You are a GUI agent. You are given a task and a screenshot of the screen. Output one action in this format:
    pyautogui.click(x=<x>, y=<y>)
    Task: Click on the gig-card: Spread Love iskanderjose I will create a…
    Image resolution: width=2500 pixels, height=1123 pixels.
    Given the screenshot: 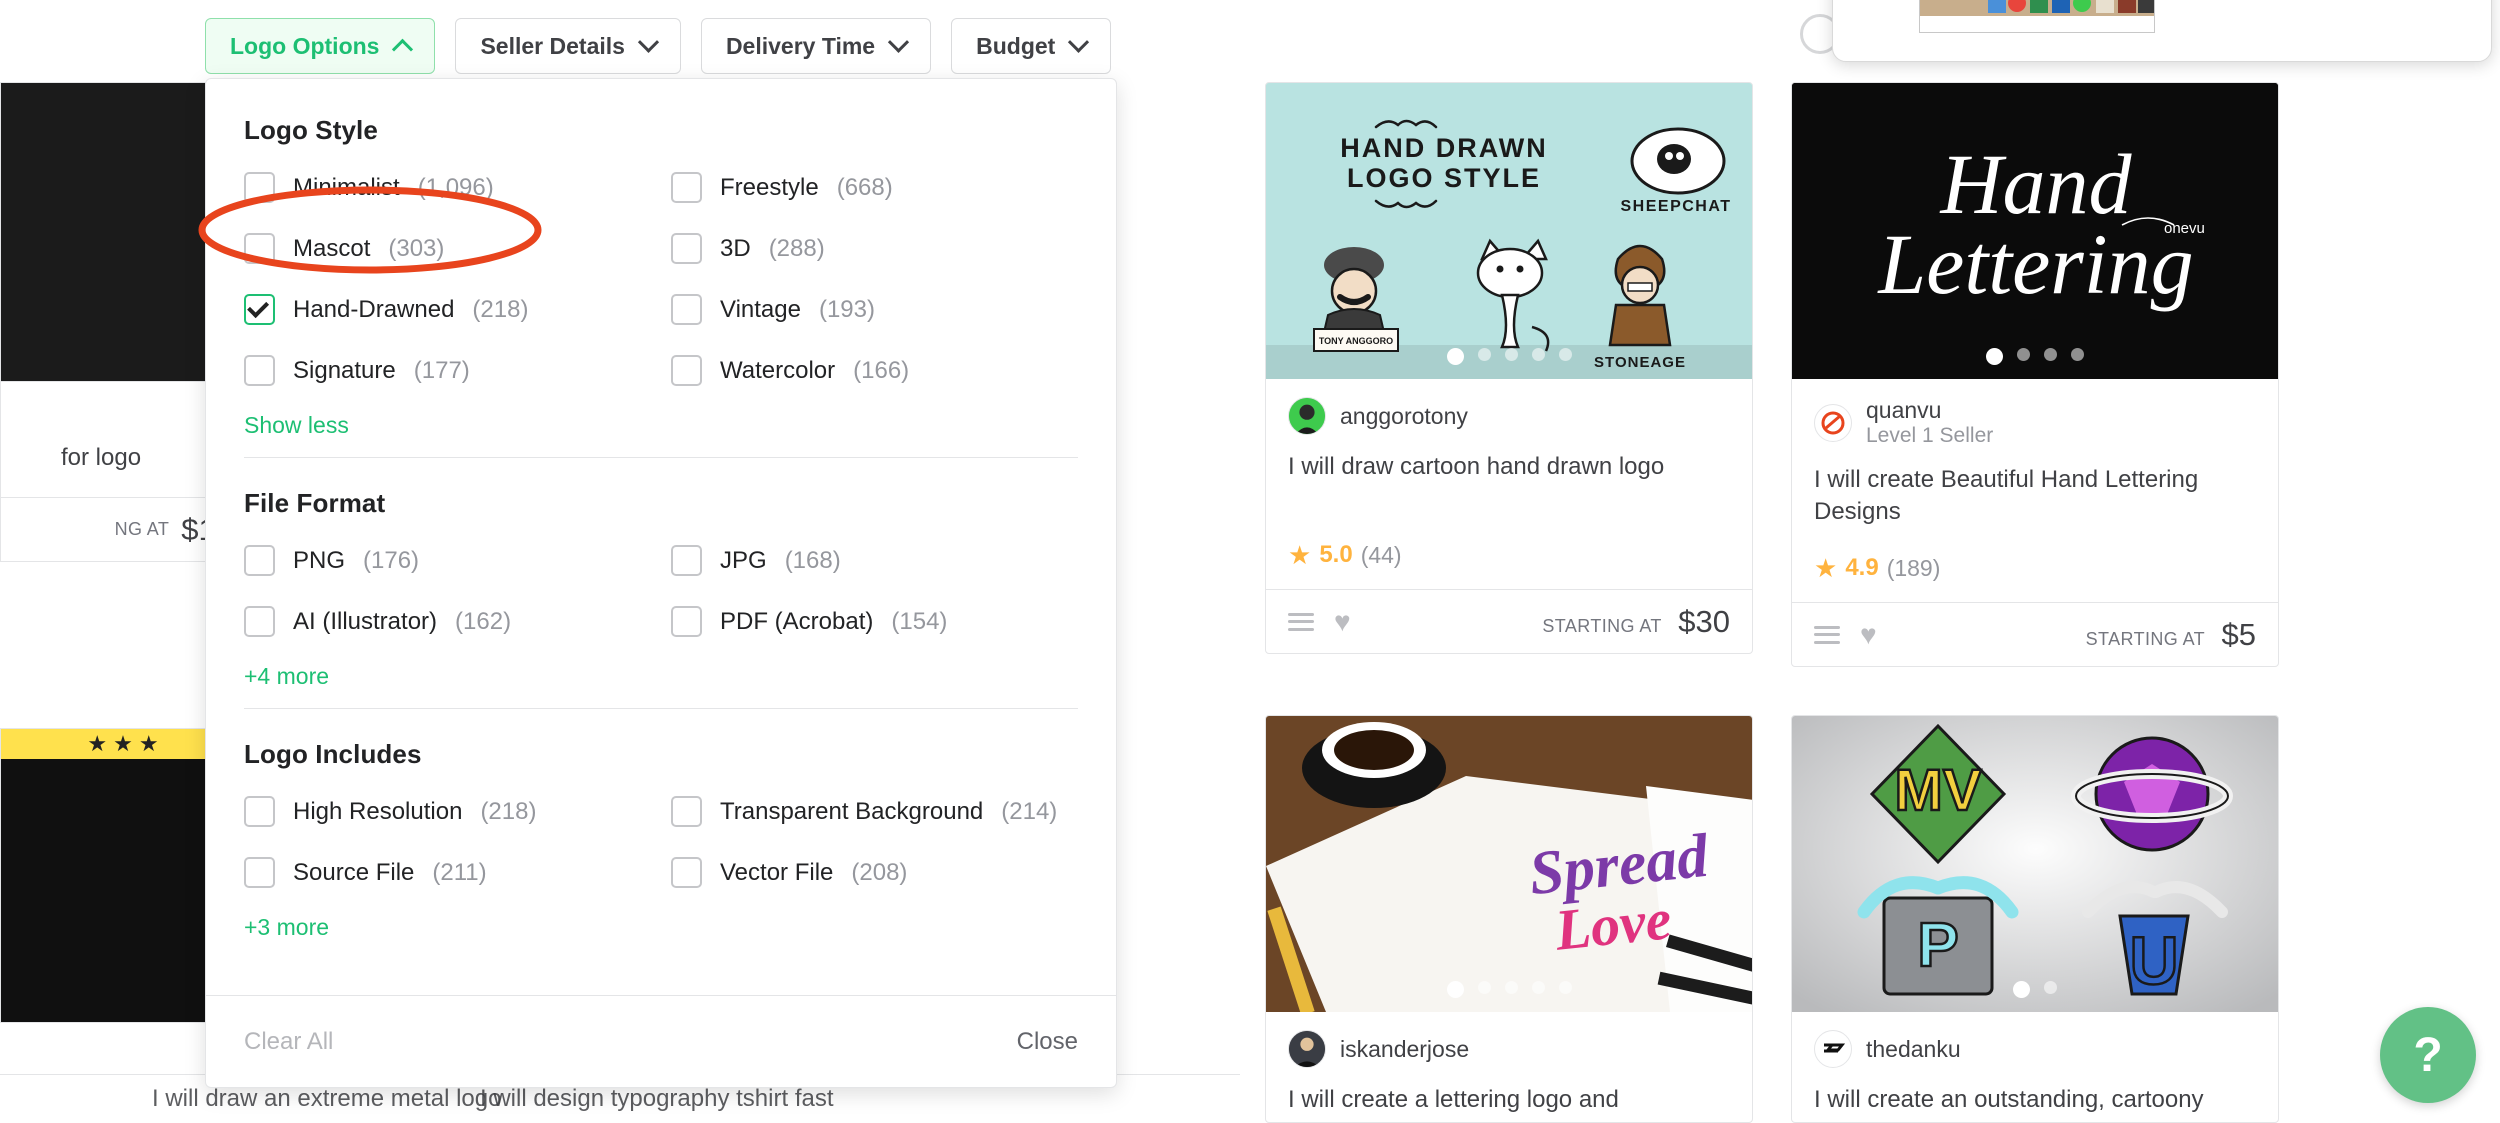 What is the action you would take?
    pyautogui.click(x=1509, y=919)
    